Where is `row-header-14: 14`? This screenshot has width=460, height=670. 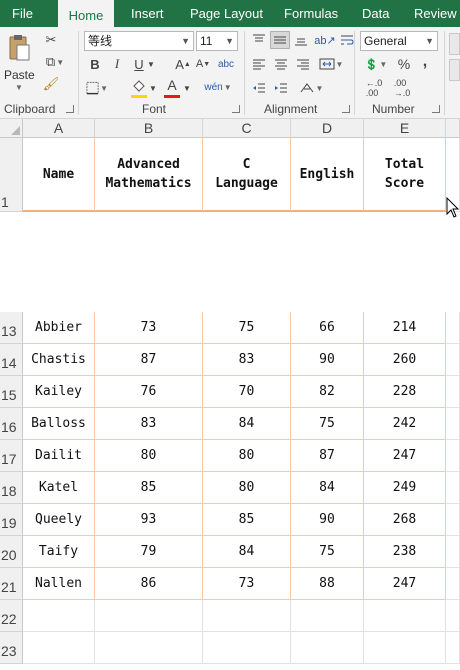
row-header-14: 14 is located at coordinates (11, 360).